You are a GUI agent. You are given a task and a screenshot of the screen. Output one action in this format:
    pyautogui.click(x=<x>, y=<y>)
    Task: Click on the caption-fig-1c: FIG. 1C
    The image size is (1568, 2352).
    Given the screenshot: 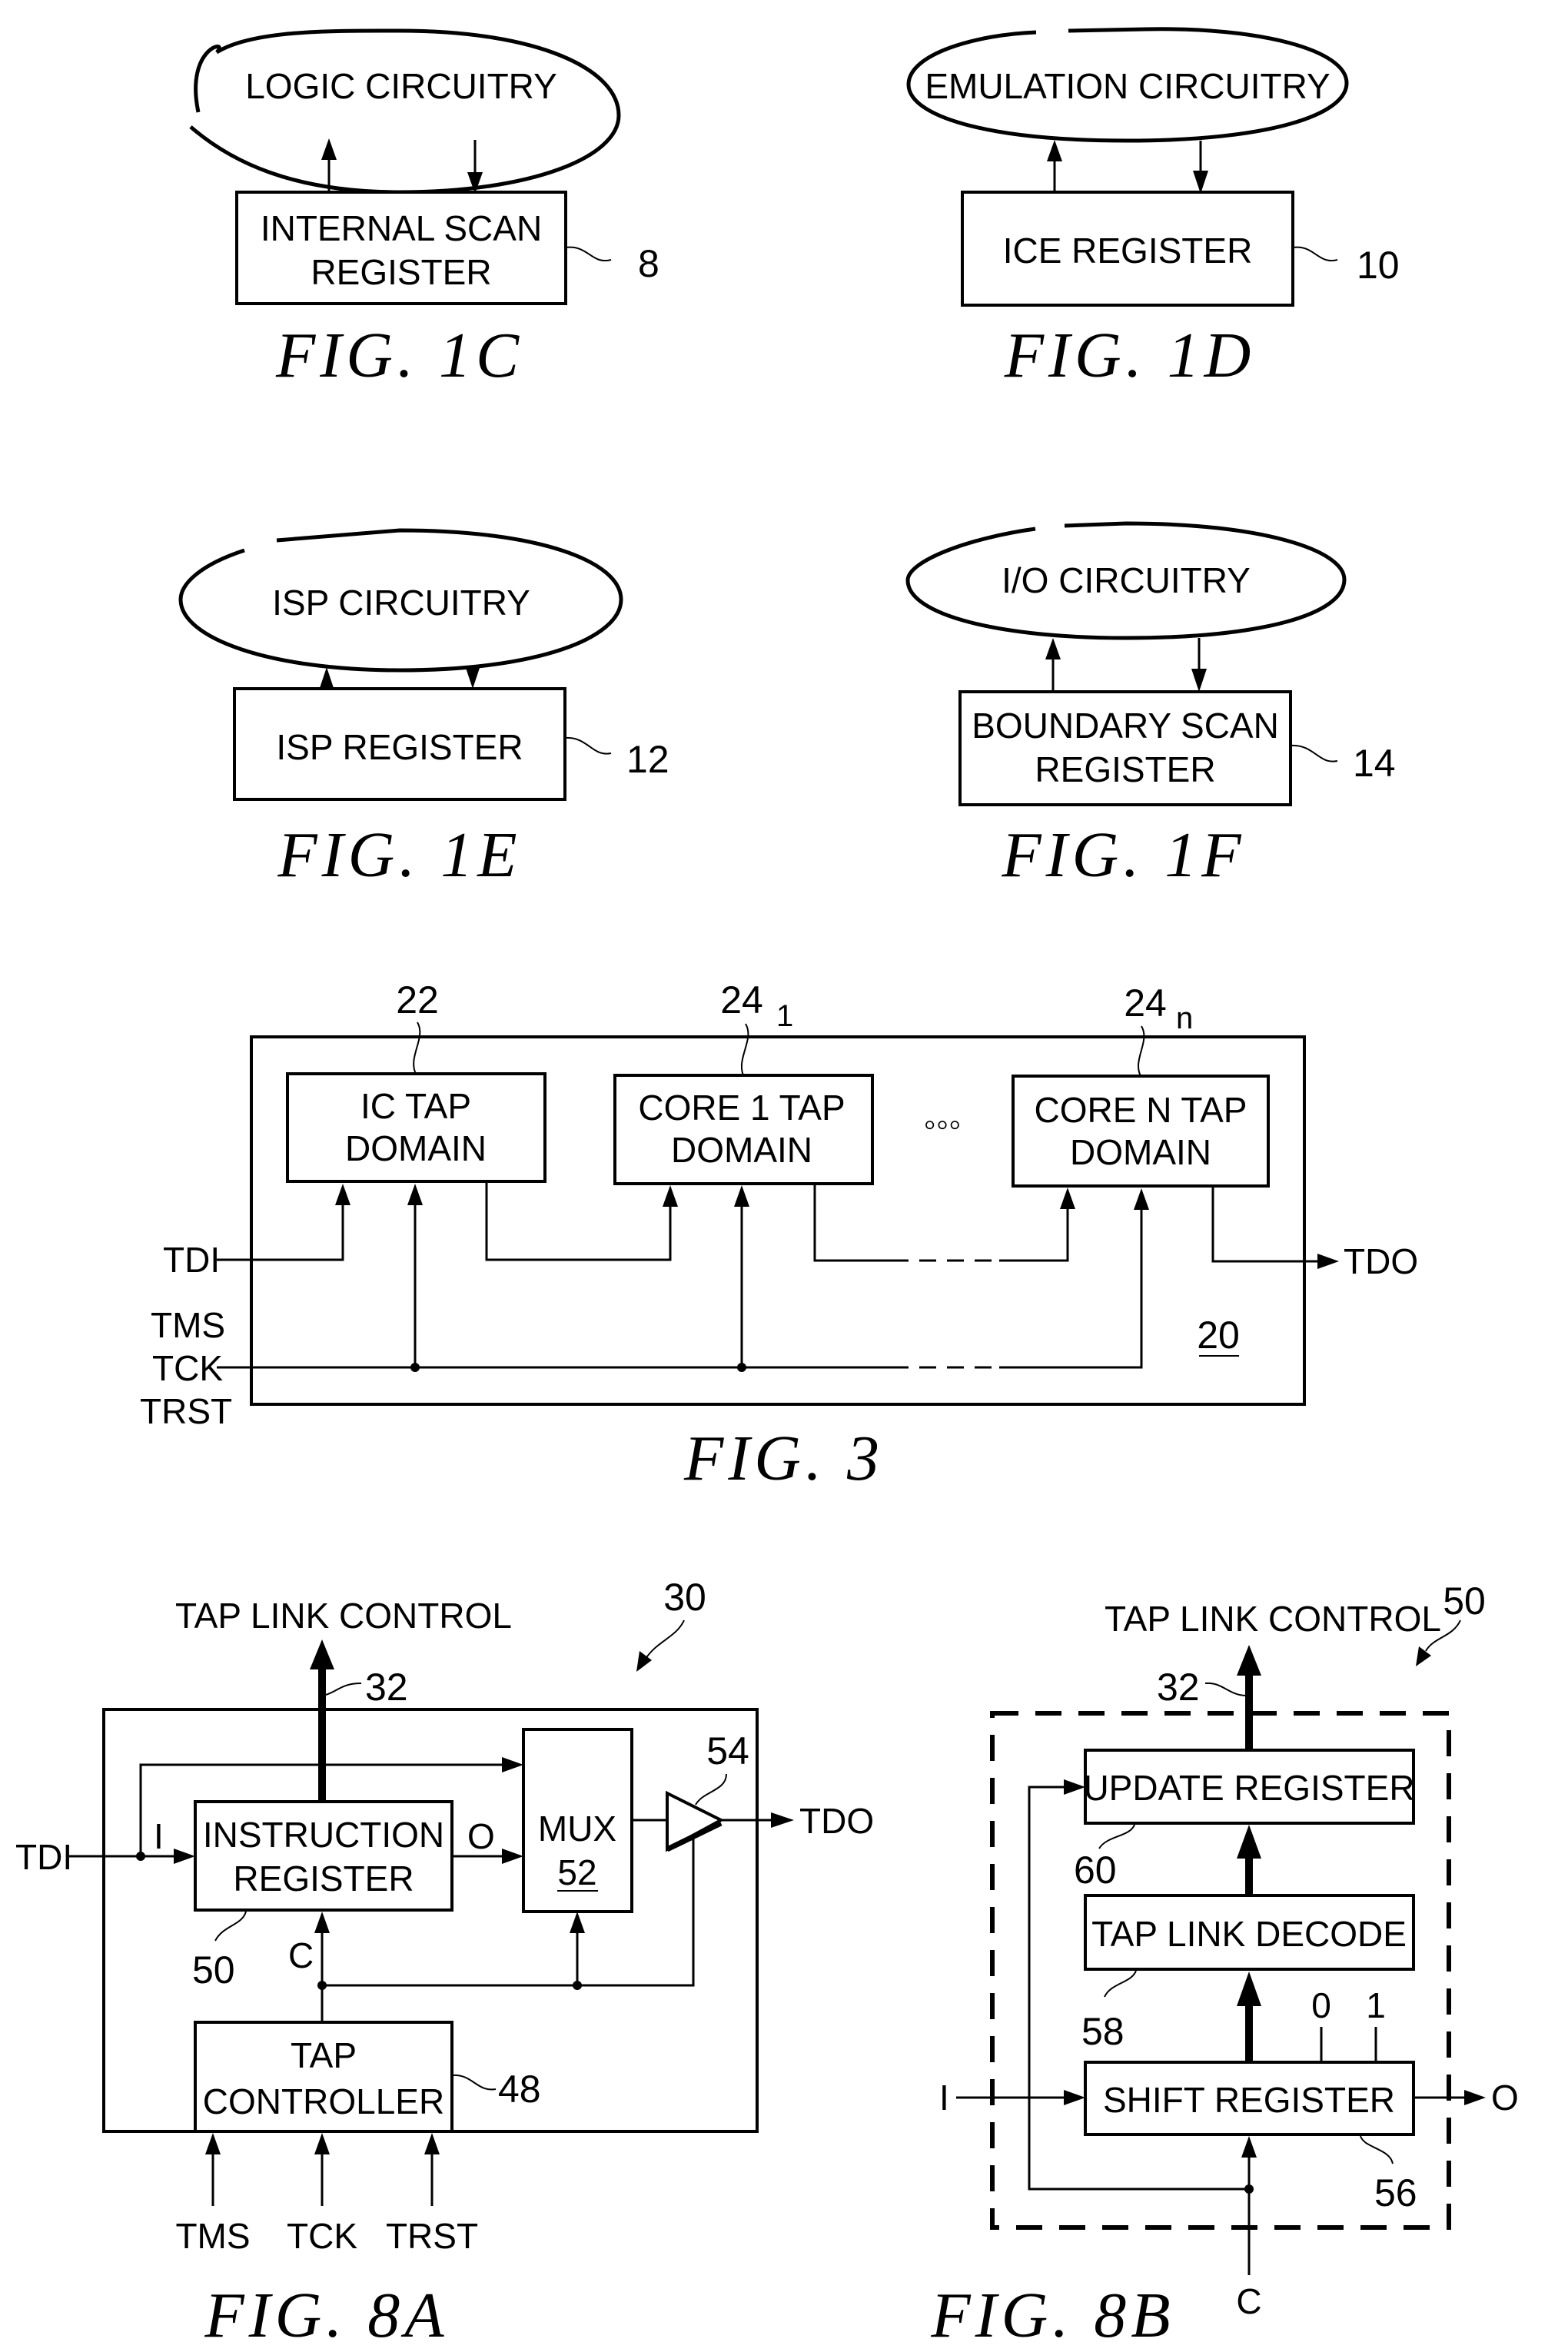 What is the action you would take?
    pyautogui.click(x=399, y=355)
    